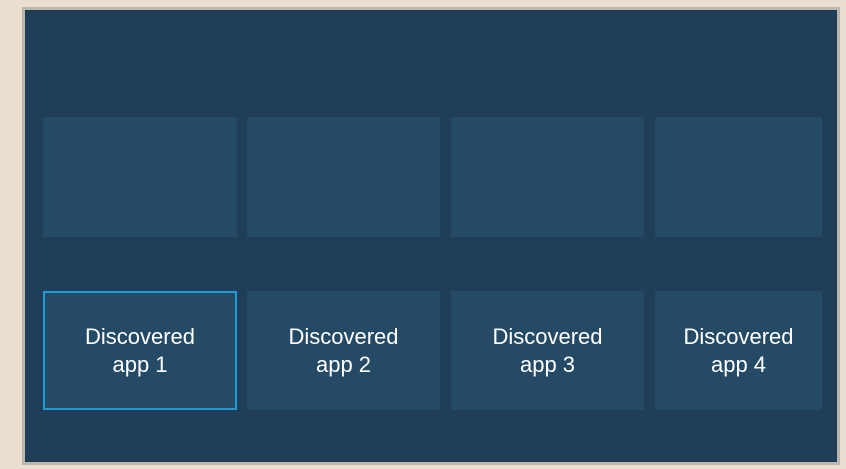 Image resolution: width=846 pixels, height=469 pixels. I want to click on app-label: Discovered app 1, so click(140, 350).